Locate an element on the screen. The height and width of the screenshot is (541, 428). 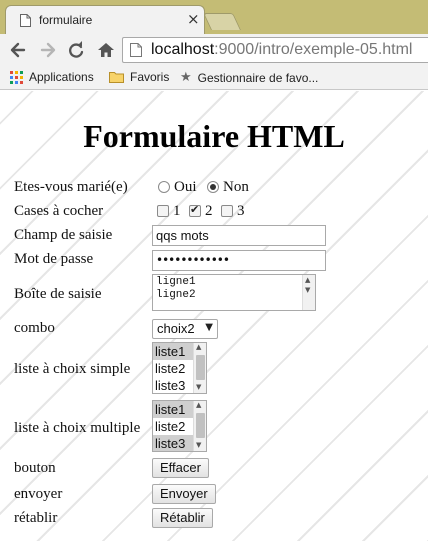
bookmark-label: Favoris is located at coordinates (150, 77).